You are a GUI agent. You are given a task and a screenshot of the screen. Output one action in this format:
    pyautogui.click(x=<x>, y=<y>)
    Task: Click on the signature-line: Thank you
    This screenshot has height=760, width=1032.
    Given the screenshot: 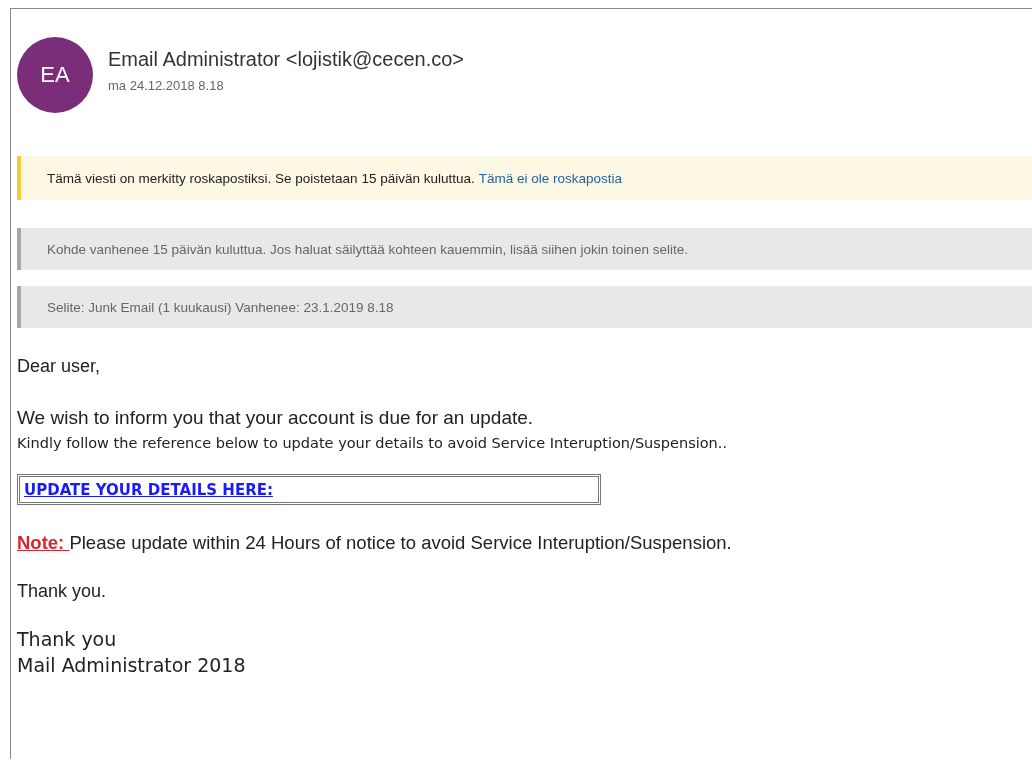 What is the action you would take?
    pyautogui.click(x=67, y=639)
    